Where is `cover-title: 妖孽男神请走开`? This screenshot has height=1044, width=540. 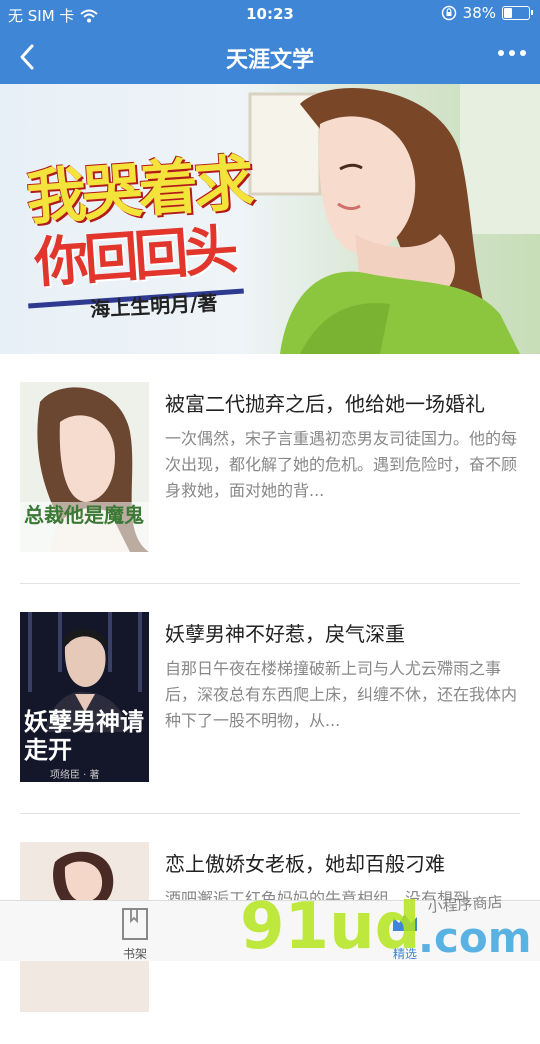
cover-title: 妖孽男神请走开 is located at coordinates (84, 735).